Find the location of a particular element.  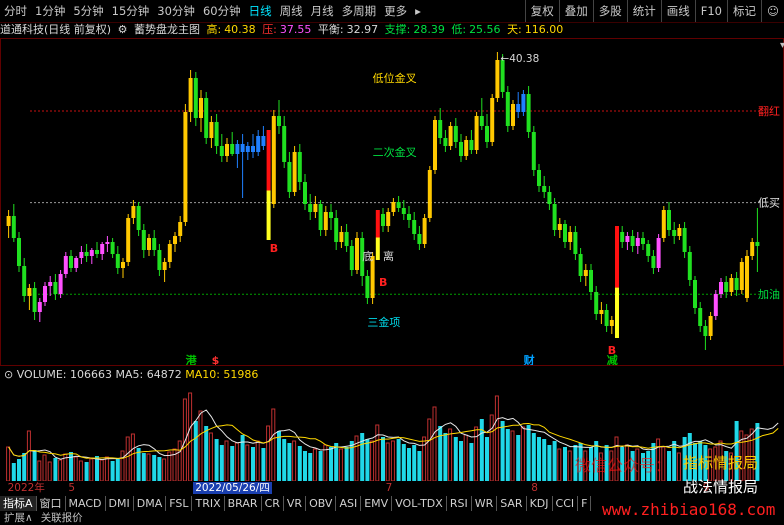

indicator-tab-12: EMV is located at coordinates (377, 503).